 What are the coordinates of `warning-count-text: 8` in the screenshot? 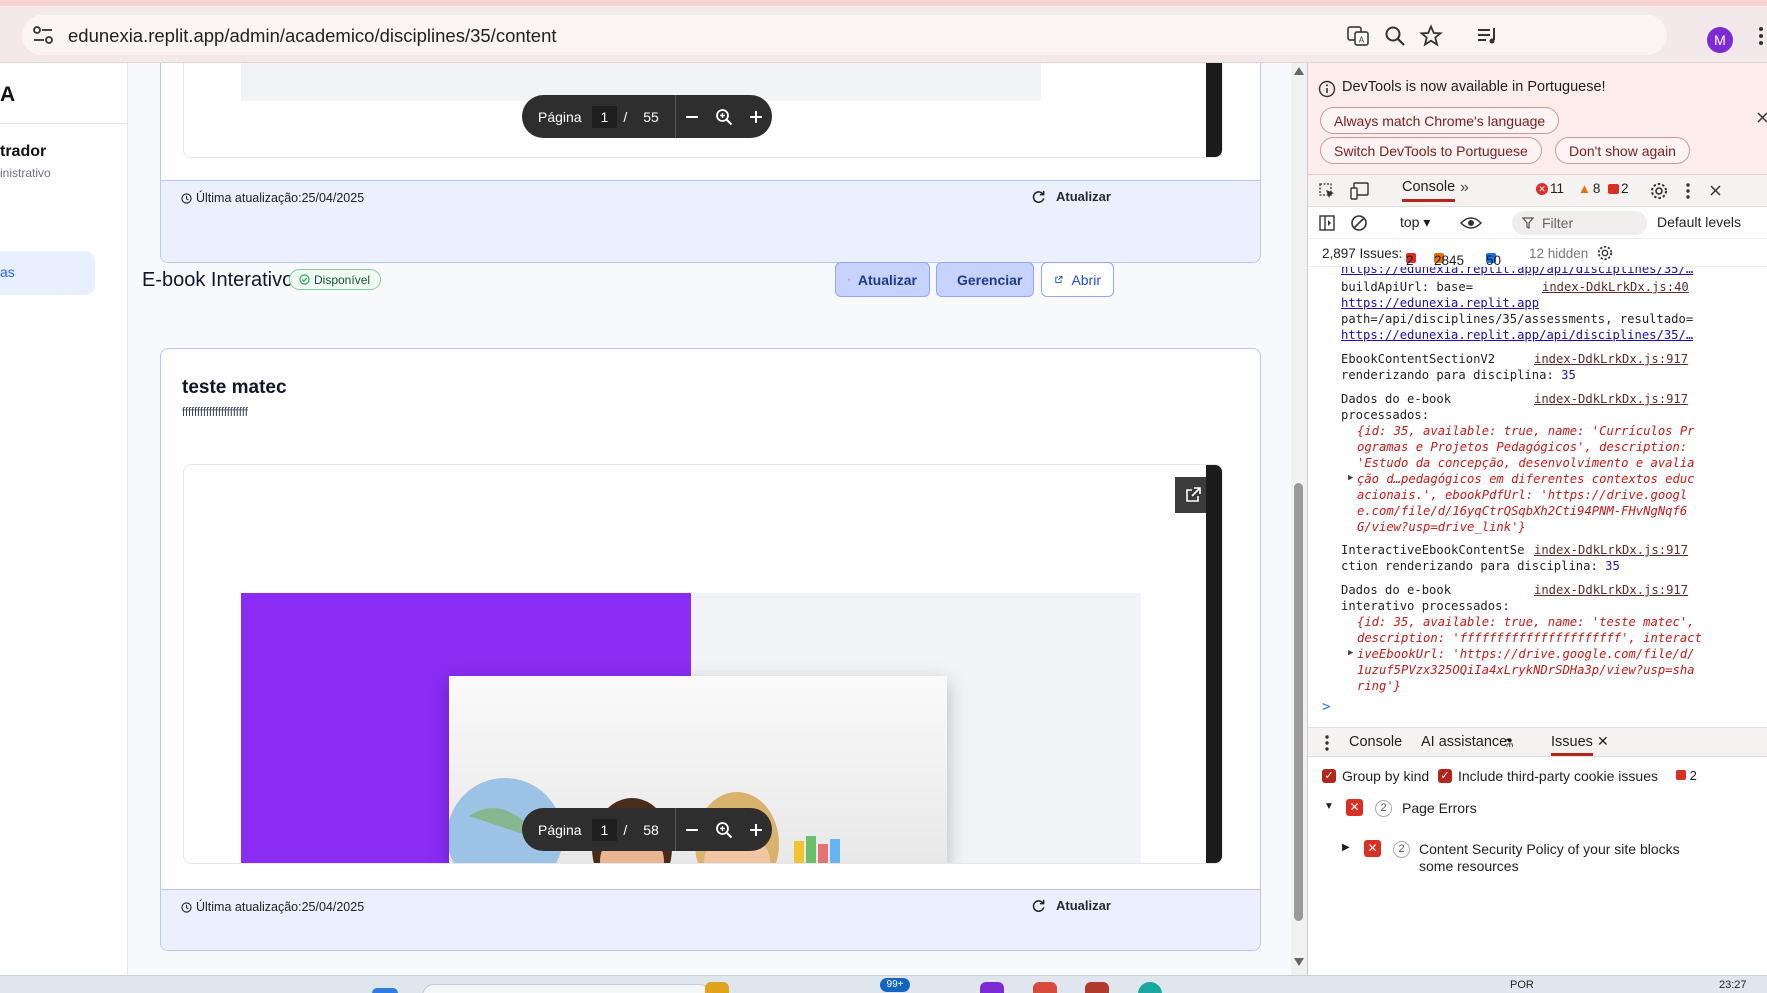 It's located at (1596, 188).